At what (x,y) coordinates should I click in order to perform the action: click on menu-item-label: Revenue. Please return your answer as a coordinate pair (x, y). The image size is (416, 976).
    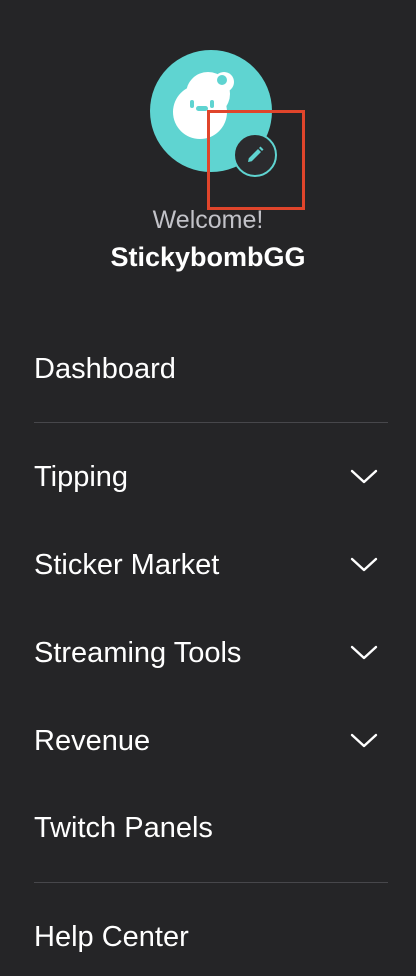
    Looking at the image, I should click on (92, 740).